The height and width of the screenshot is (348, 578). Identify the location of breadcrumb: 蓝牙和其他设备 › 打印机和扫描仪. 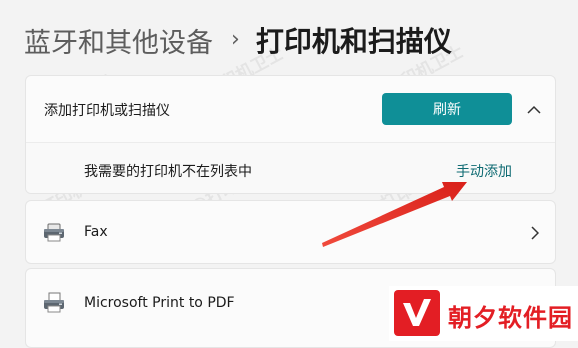
(238, 40).